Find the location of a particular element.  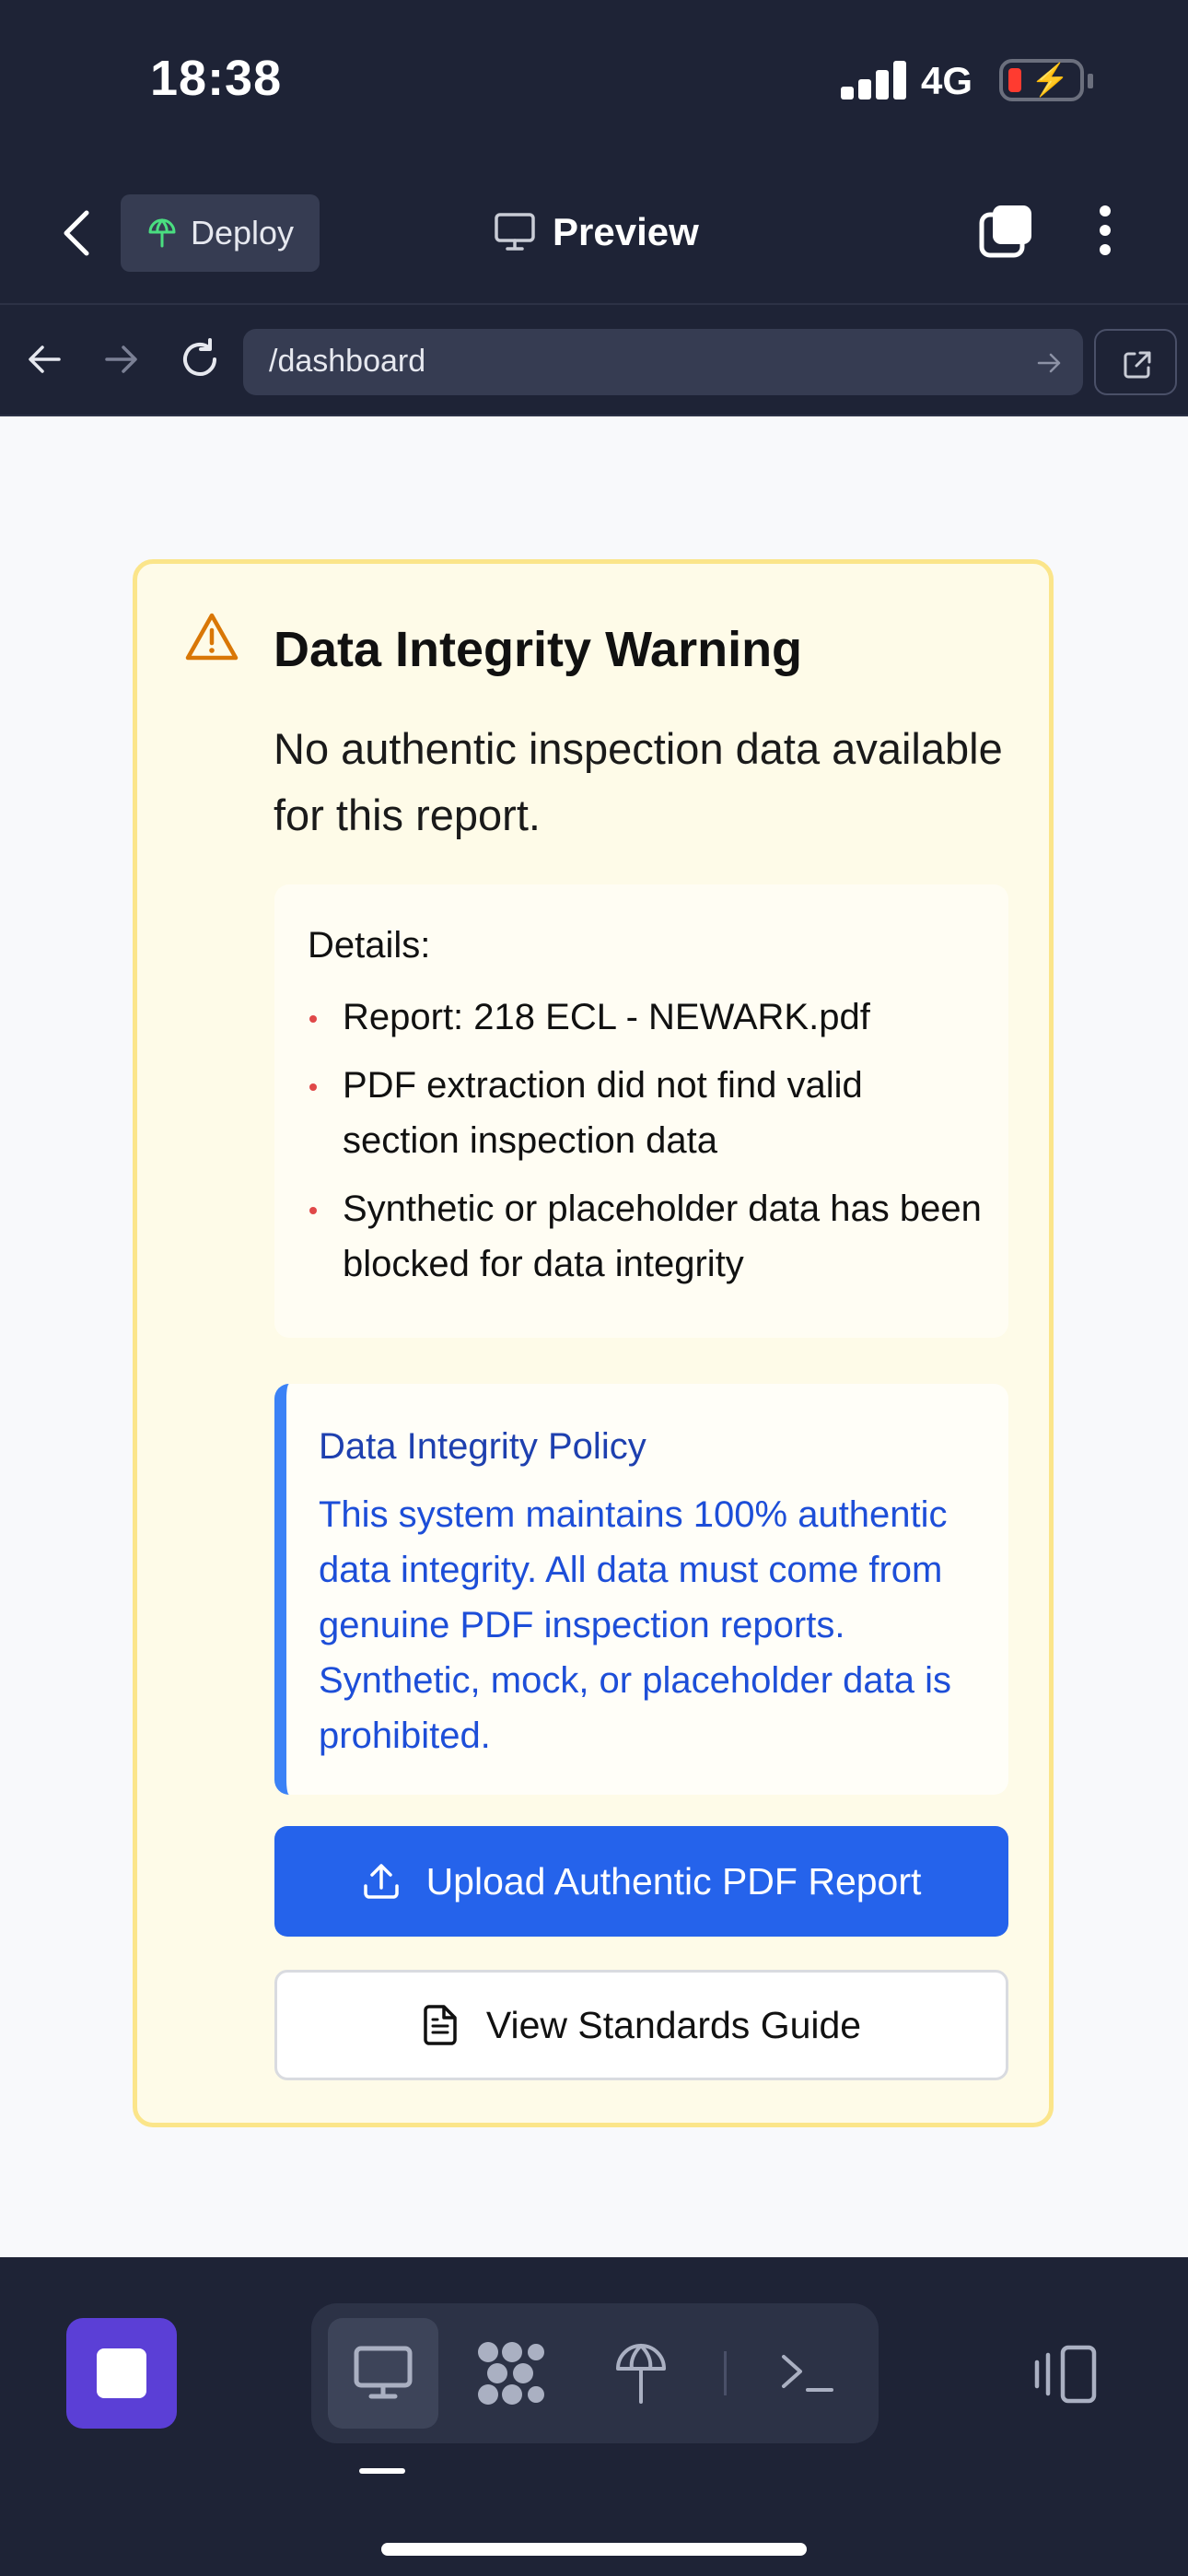

terminal-icon is located at coordinates (807, 2373).